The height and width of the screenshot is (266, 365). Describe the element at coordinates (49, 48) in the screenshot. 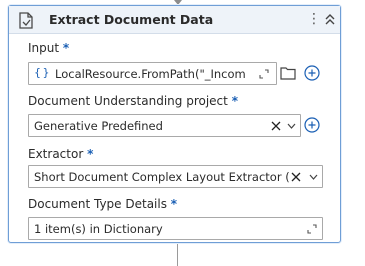

I see `input-label: Input *` at that location.